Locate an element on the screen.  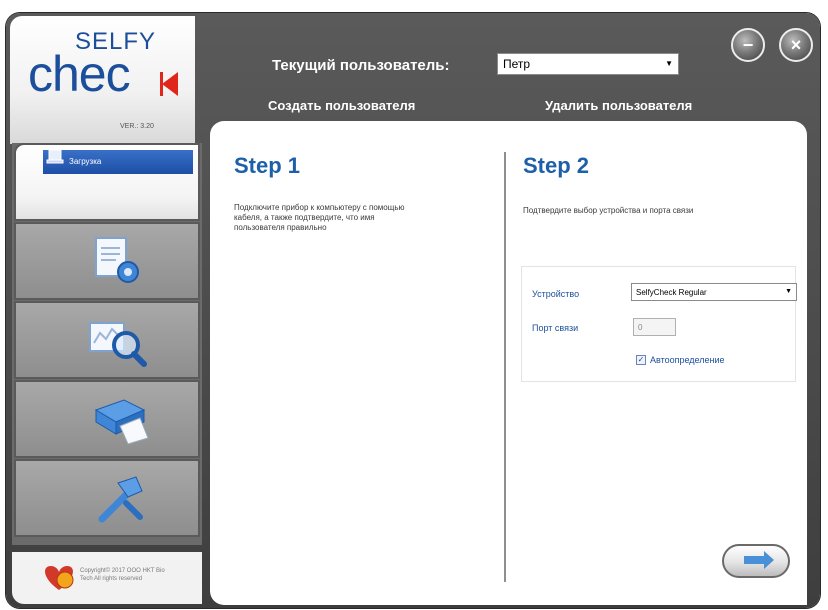
document-settings-icon is located at coordinates (117, 260).